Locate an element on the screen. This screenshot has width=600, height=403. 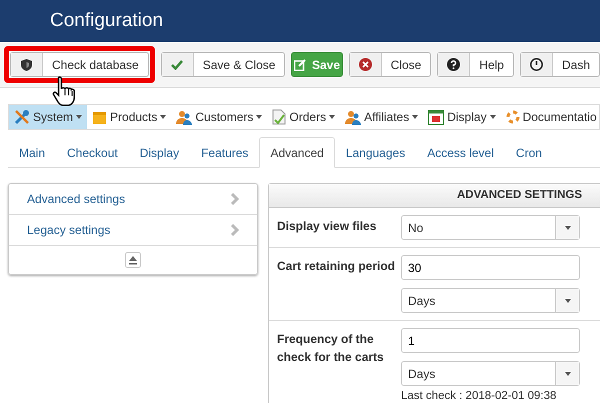
menu-item: Orders is located at coordinates (303, 117).